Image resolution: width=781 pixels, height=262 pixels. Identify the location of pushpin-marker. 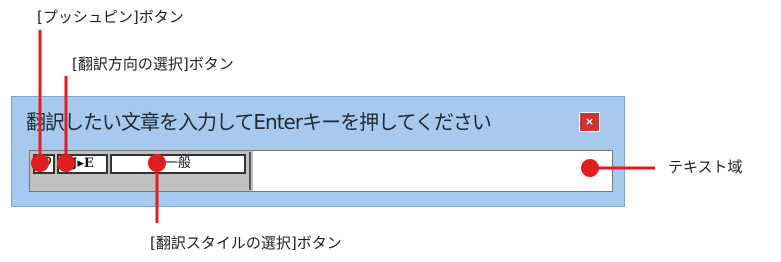
(40, 163).